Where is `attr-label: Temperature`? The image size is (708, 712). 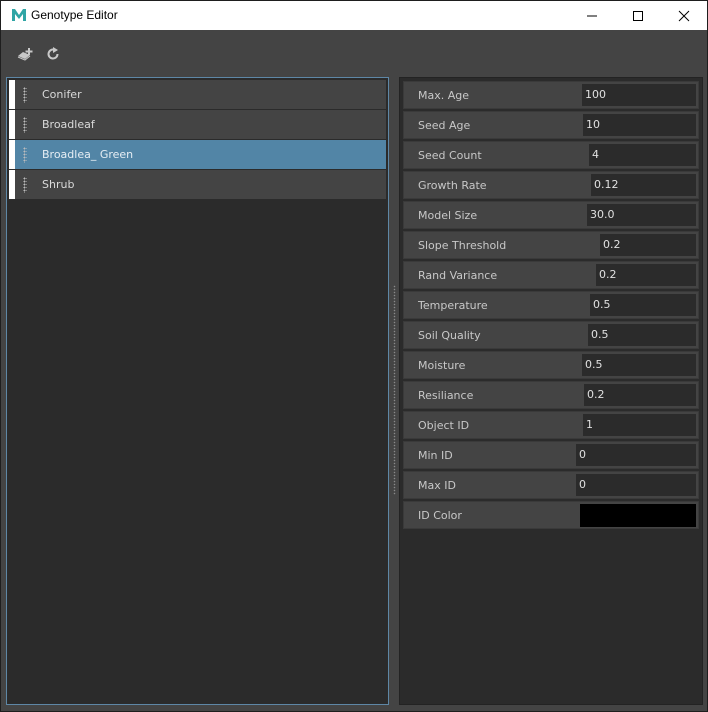 attr-label: Temperature is located at coordinates (453, 305).